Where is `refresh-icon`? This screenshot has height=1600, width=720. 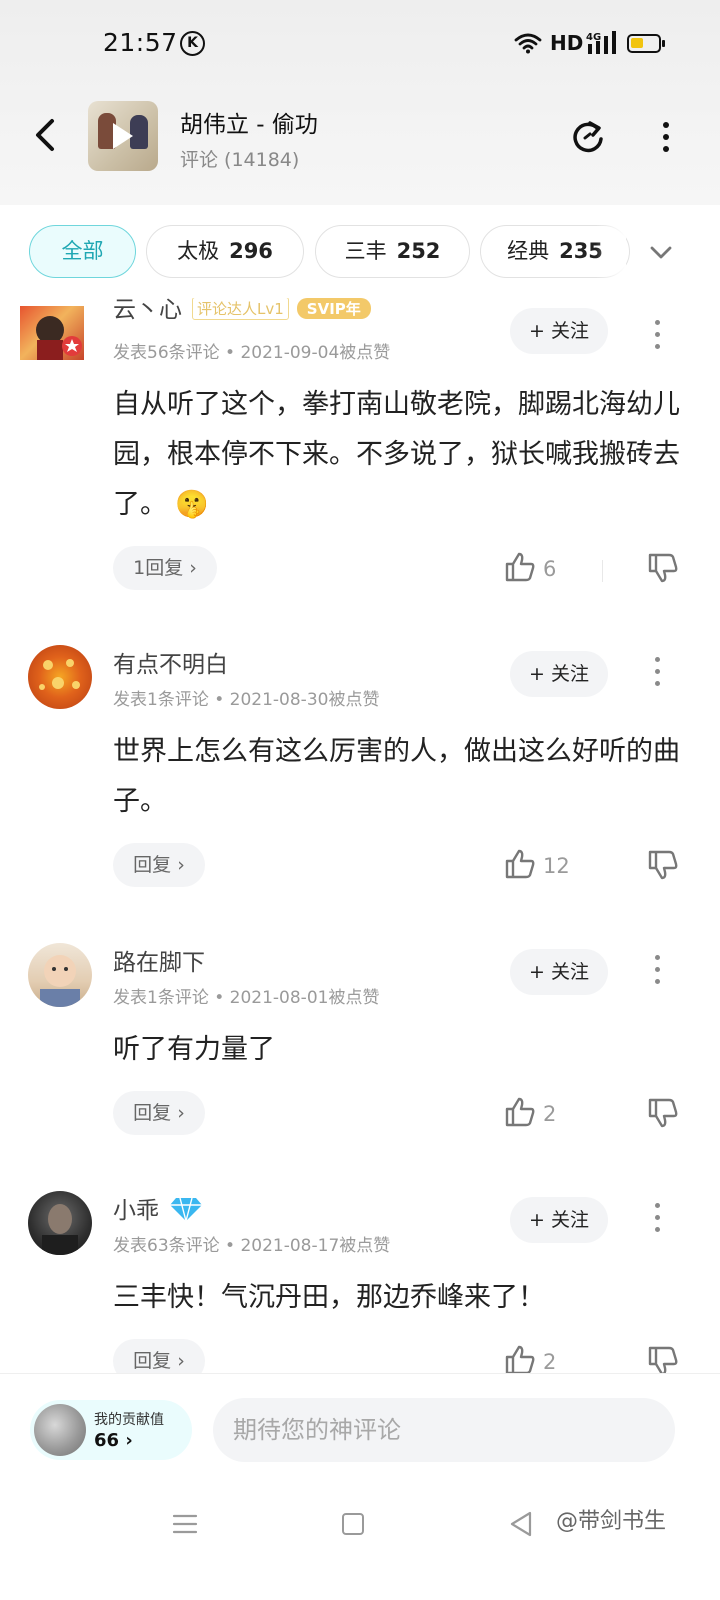
refresh-icon is located at coordinates (588, 137).